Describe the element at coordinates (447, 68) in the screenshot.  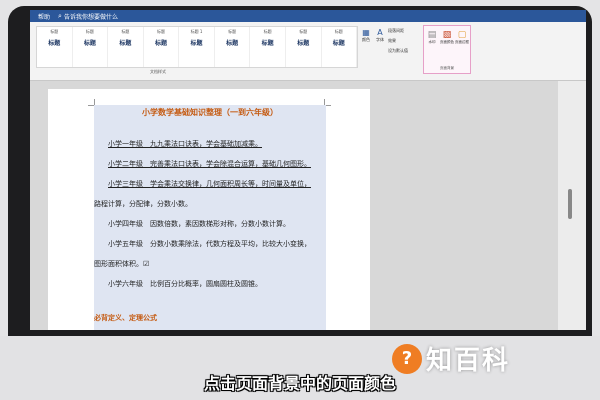
I see `page-background-label: 页面背景` at that location.